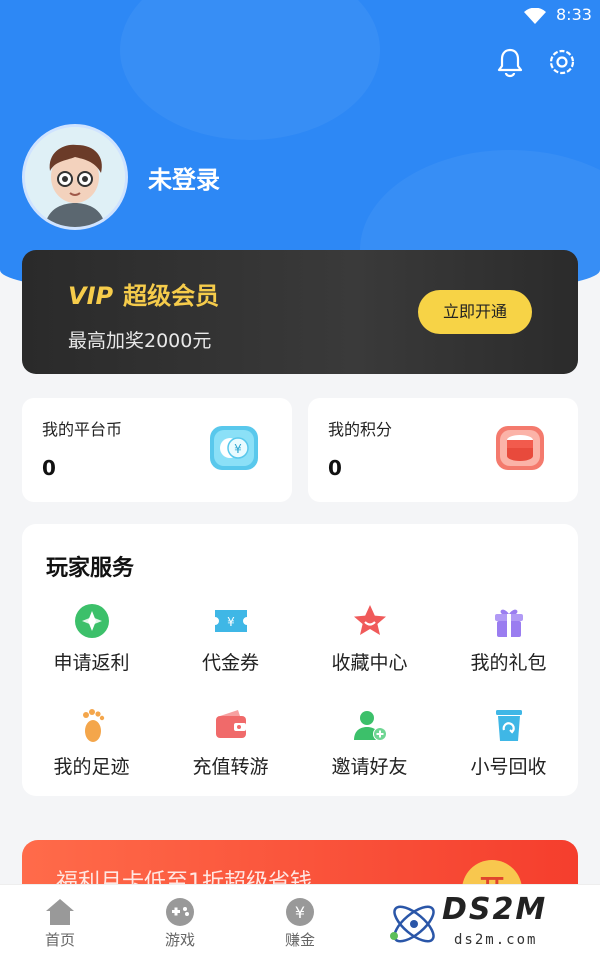 The width and height of the screenshot is (600, 961). Describe the element at coordinates (562, 62) in the screenshot. I see `settings-gear-icon` at that location.